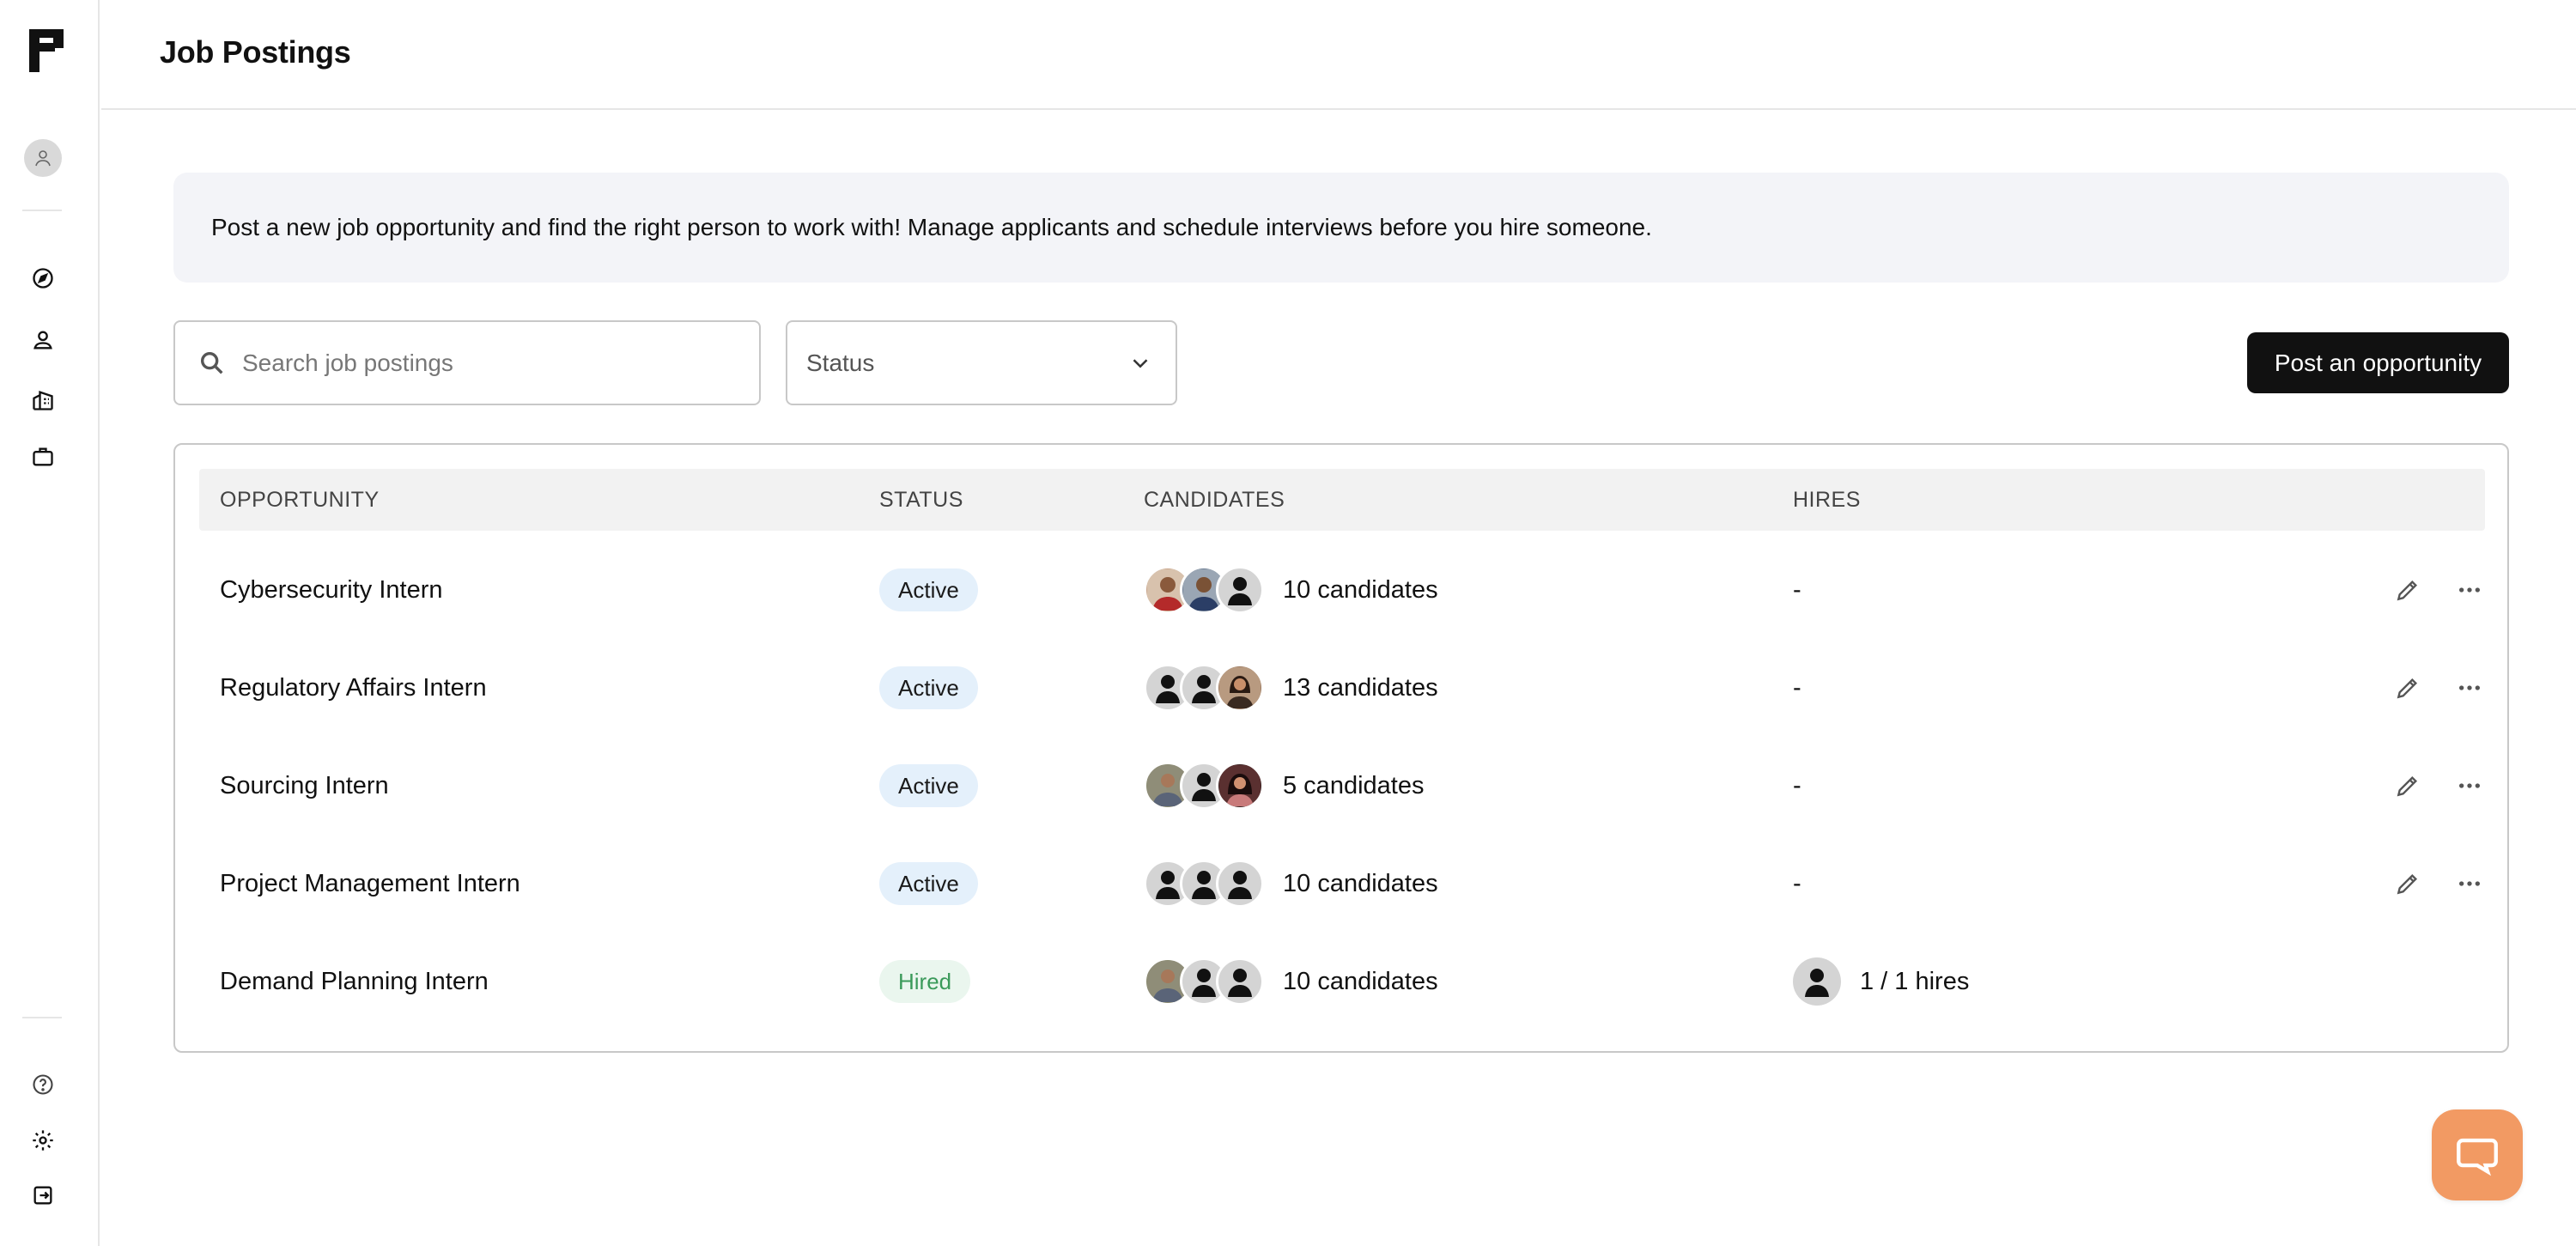  What do you see at coordinates (1353, 786) in the screenshot?
I see `candidates-count: 5 candidates` at bounding box center [1353, 786].